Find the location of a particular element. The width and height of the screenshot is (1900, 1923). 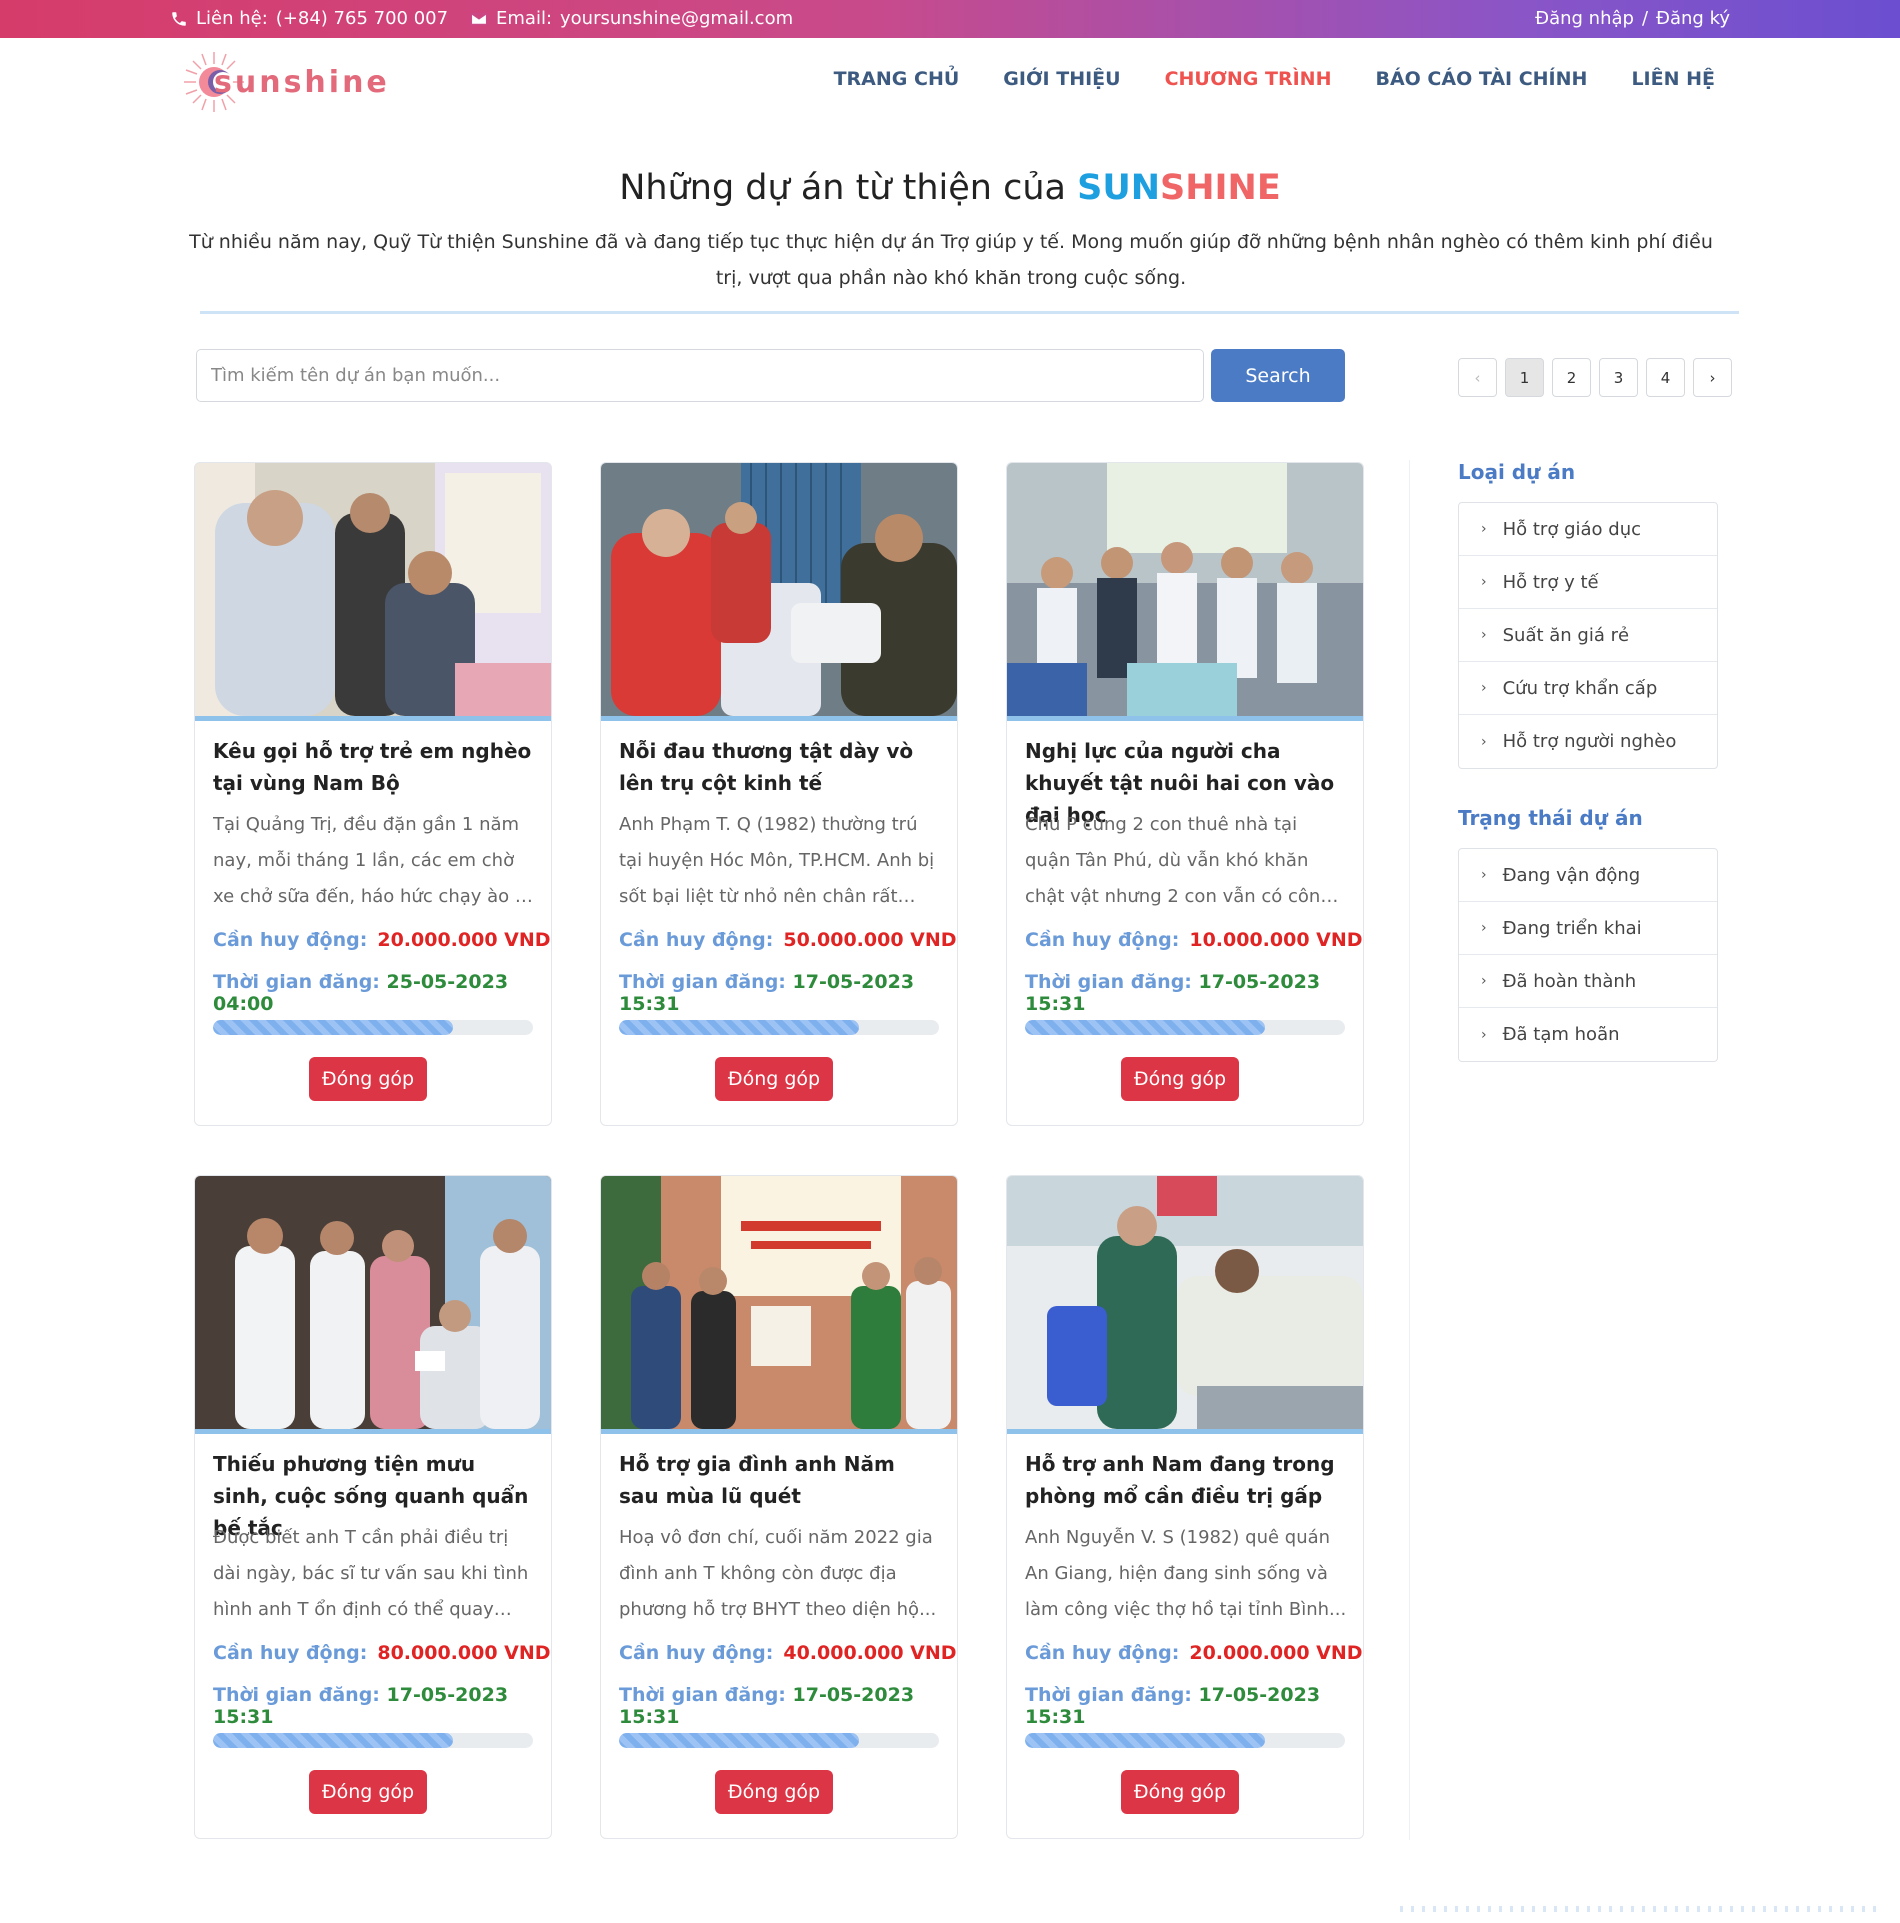

phone-label: Liên hệ: is located at coordinates (232, 18).